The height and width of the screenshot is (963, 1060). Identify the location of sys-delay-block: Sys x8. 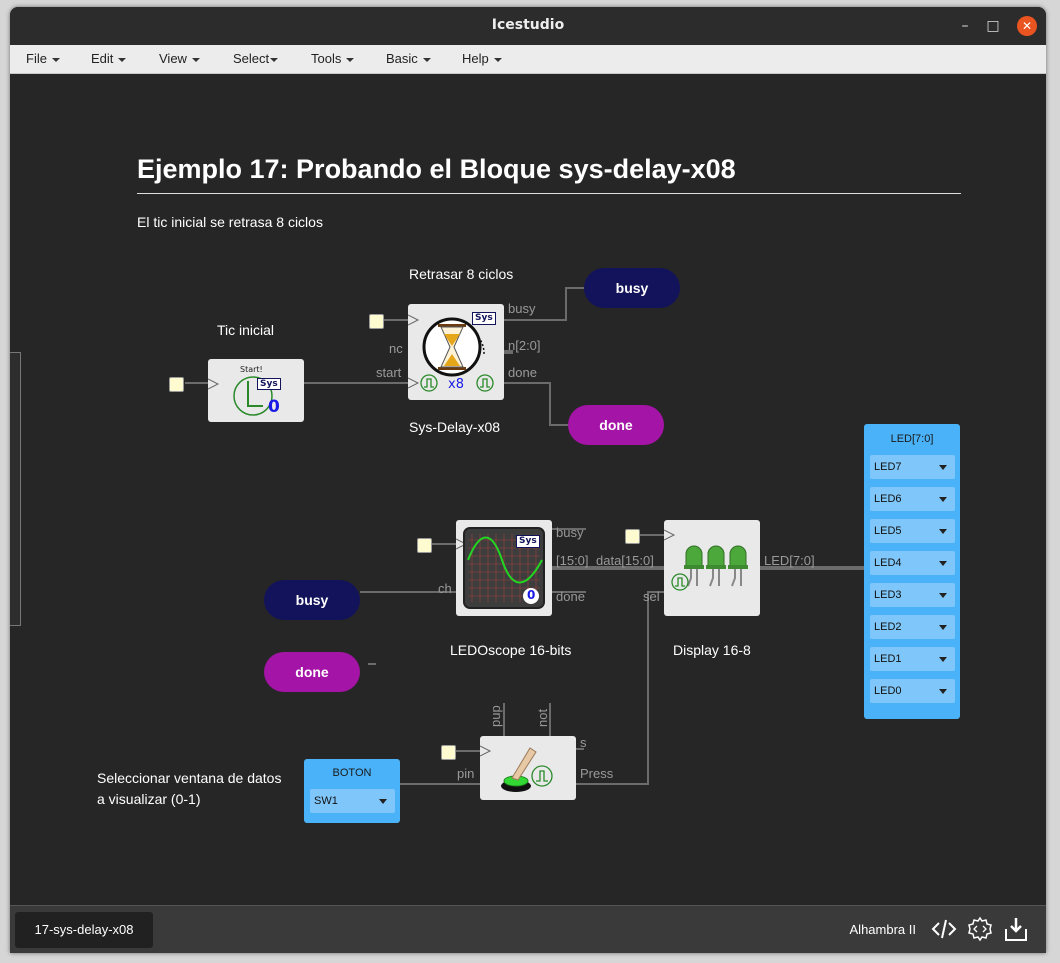
(456, 352).